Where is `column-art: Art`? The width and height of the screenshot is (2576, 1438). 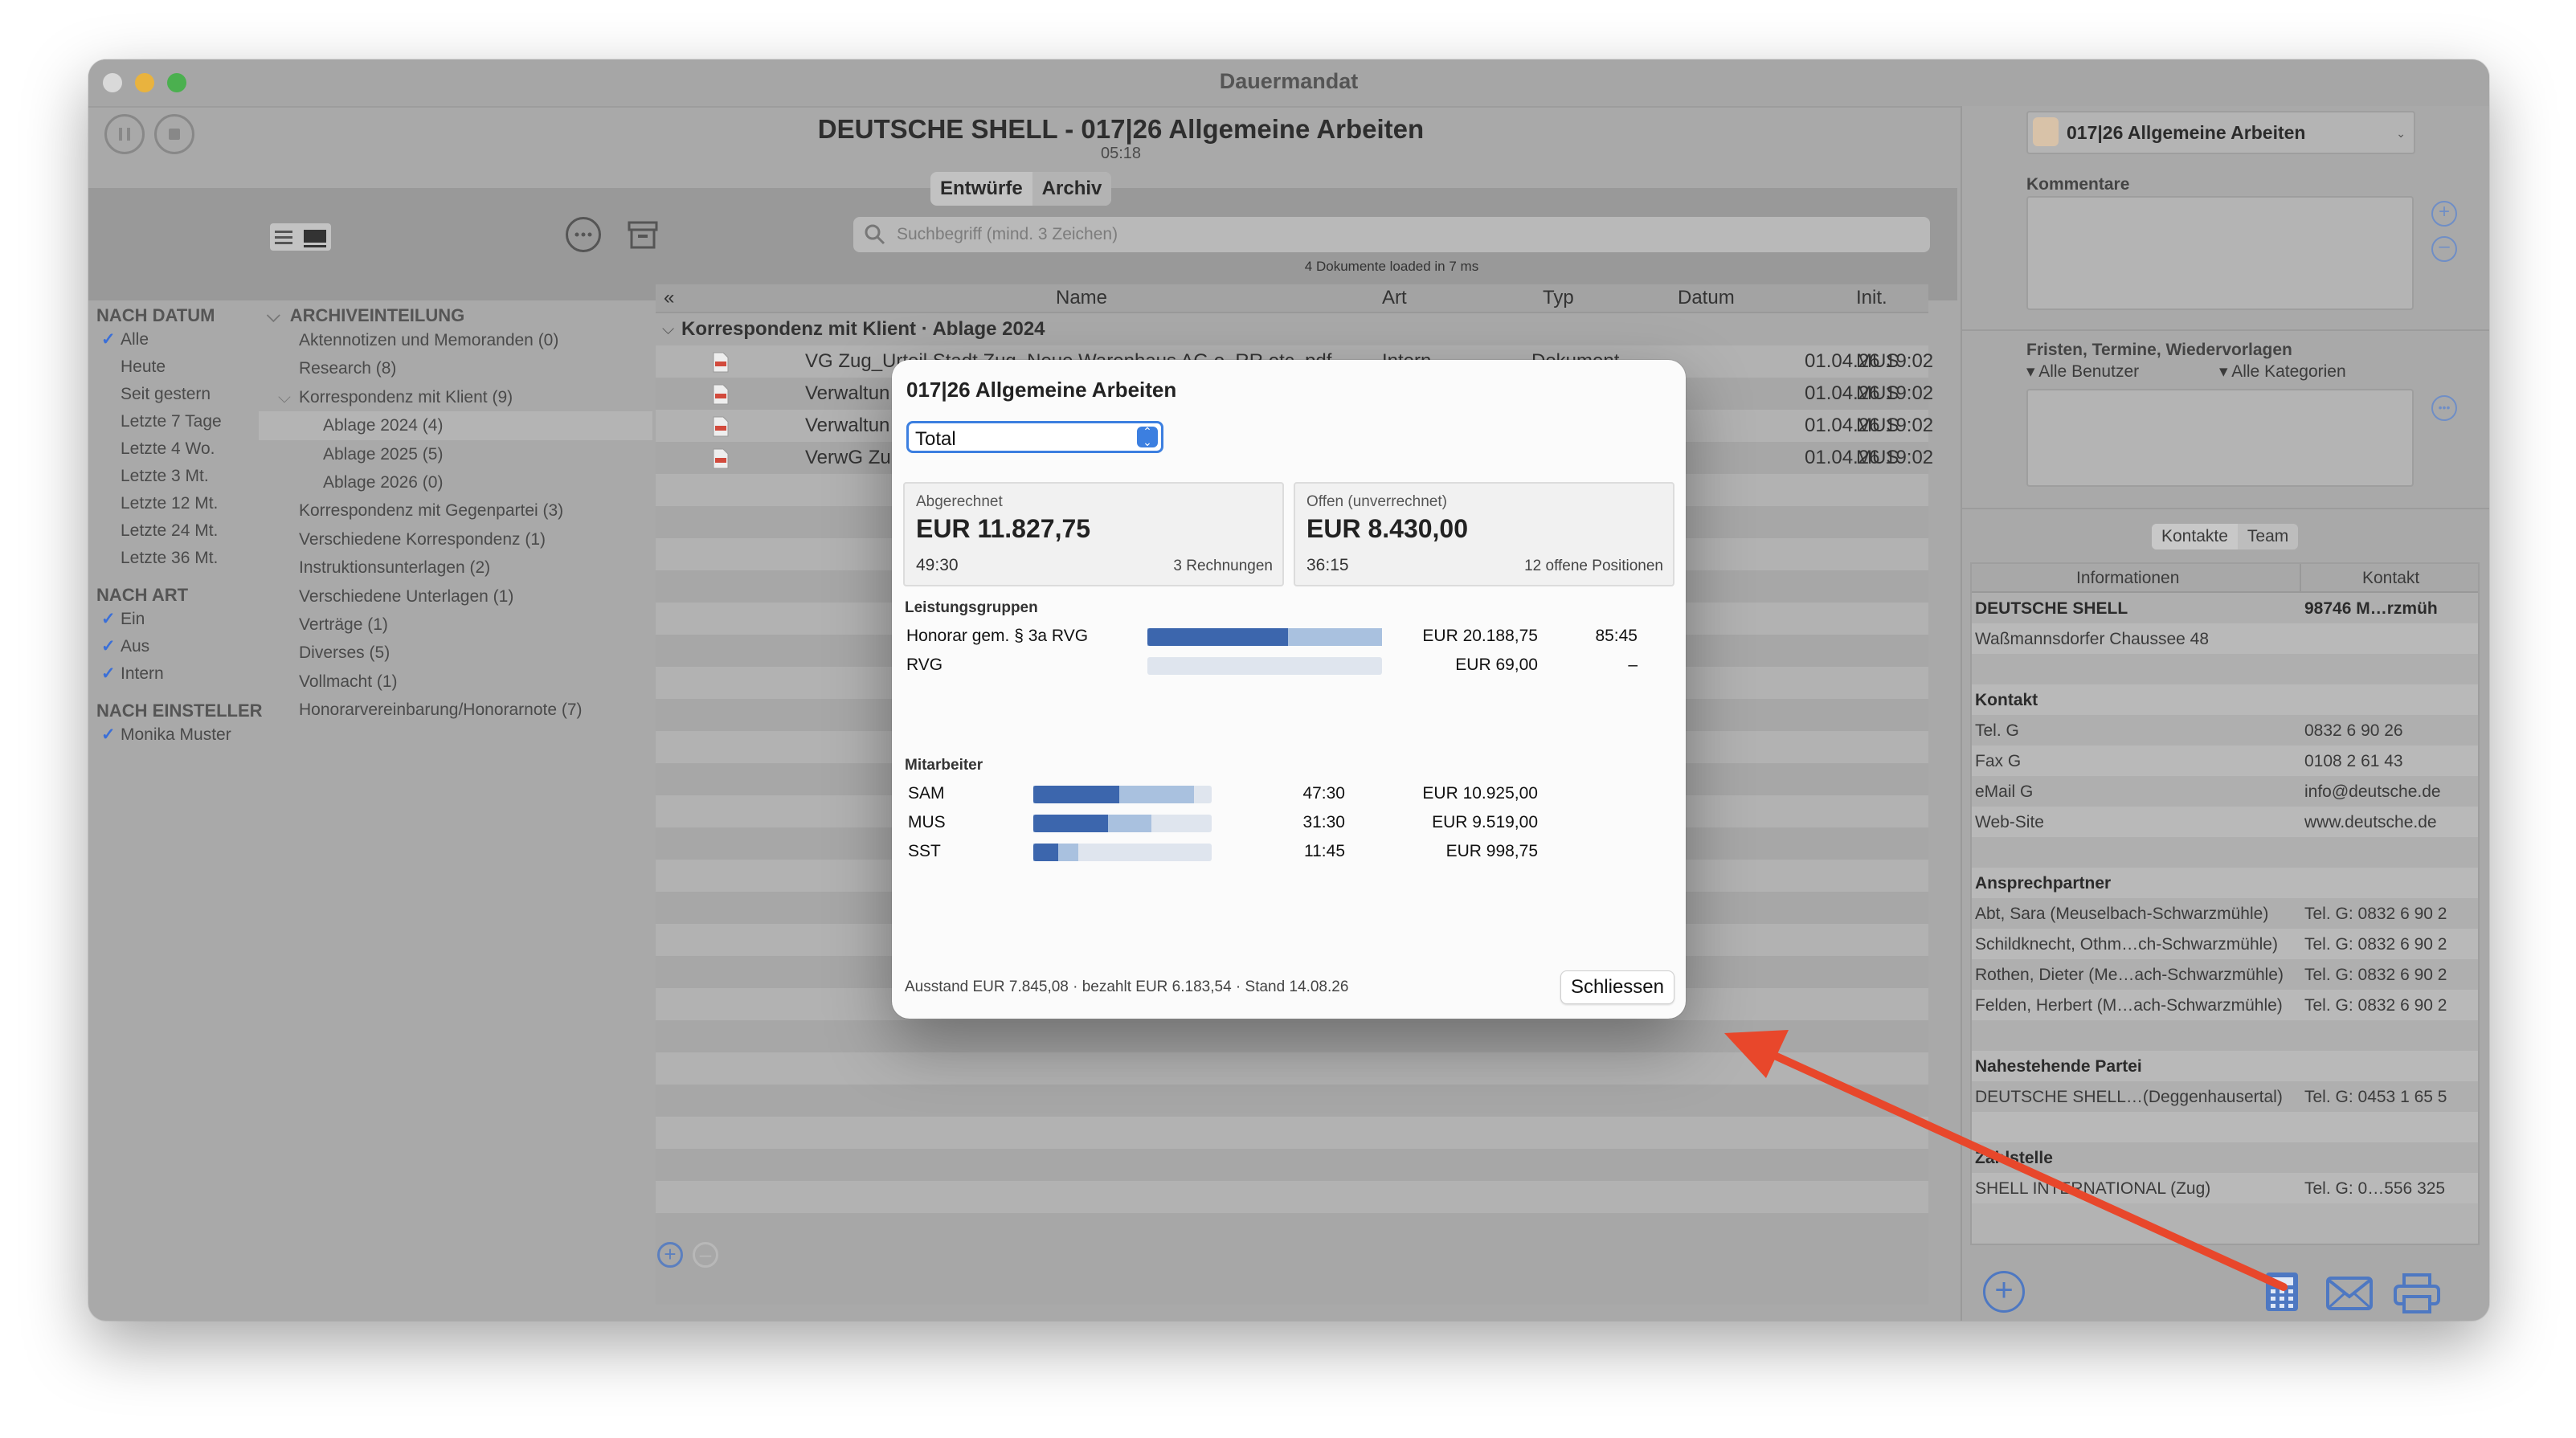 column-art: Art is located at coordinates (1394, 298).